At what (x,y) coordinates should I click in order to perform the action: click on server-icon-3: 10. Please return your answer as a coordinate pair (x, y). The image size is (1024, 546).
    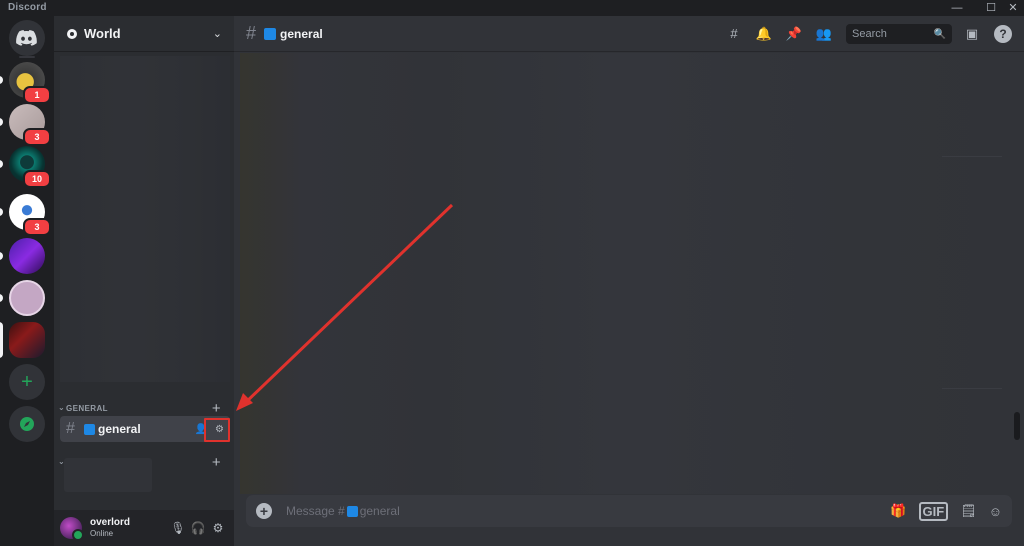
    Looking at the image, I should click on (25, 167).